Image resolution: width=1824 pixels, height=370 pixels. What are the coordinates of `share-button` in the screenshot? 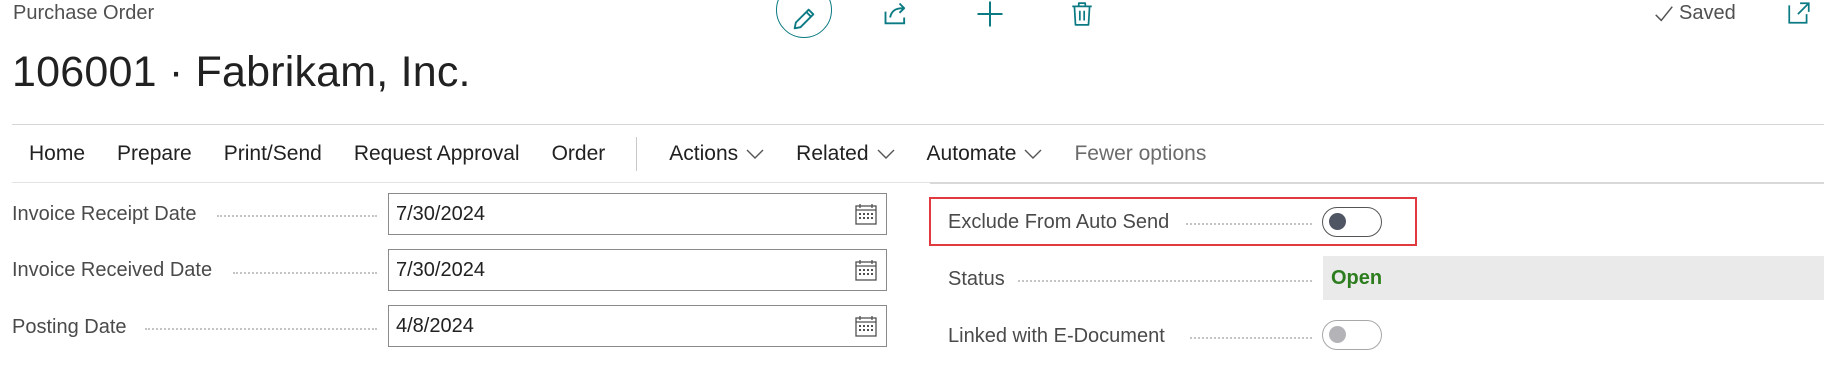 It's located at (896, 15).